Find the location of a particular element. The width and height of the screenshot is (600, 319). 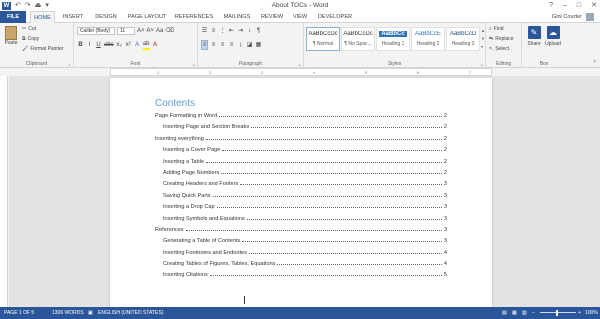

shrink-font-icon: A˅ is located at coordinates (151, 31).